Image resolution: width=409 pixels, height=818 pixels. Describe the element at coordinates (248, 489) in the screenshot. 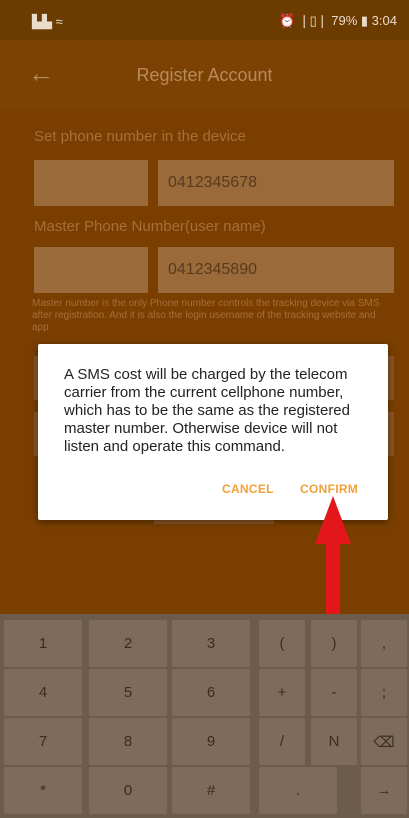

I see `cancel-button: CANCEL` at that location.